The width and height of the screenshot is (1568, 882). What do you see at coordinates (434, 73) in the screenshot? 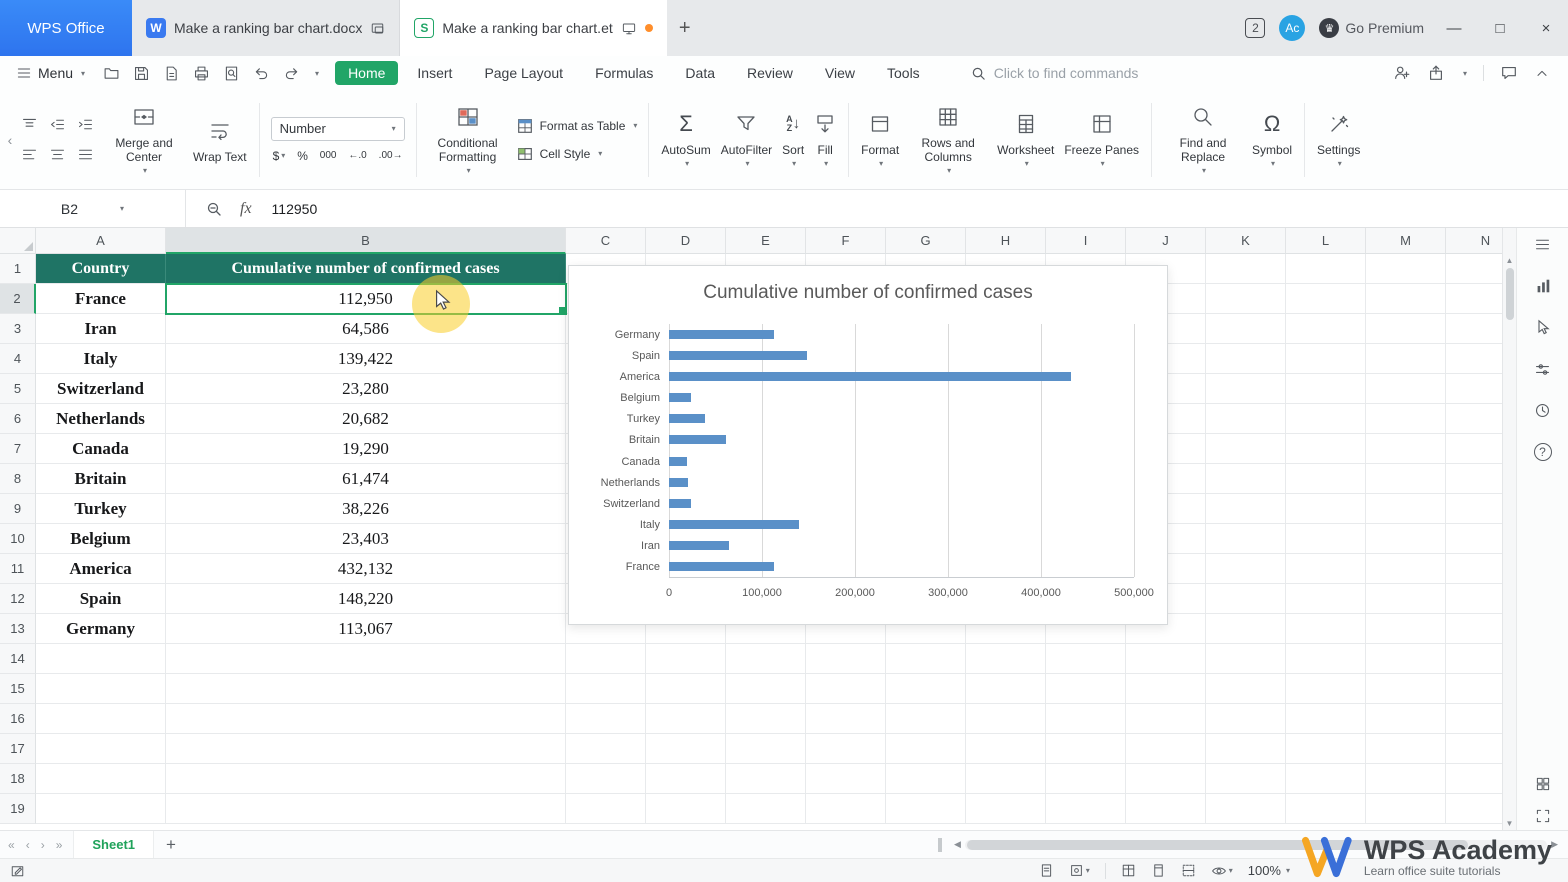
I see `menu-tab-insert: Insert` at bounding box center [434, 73].